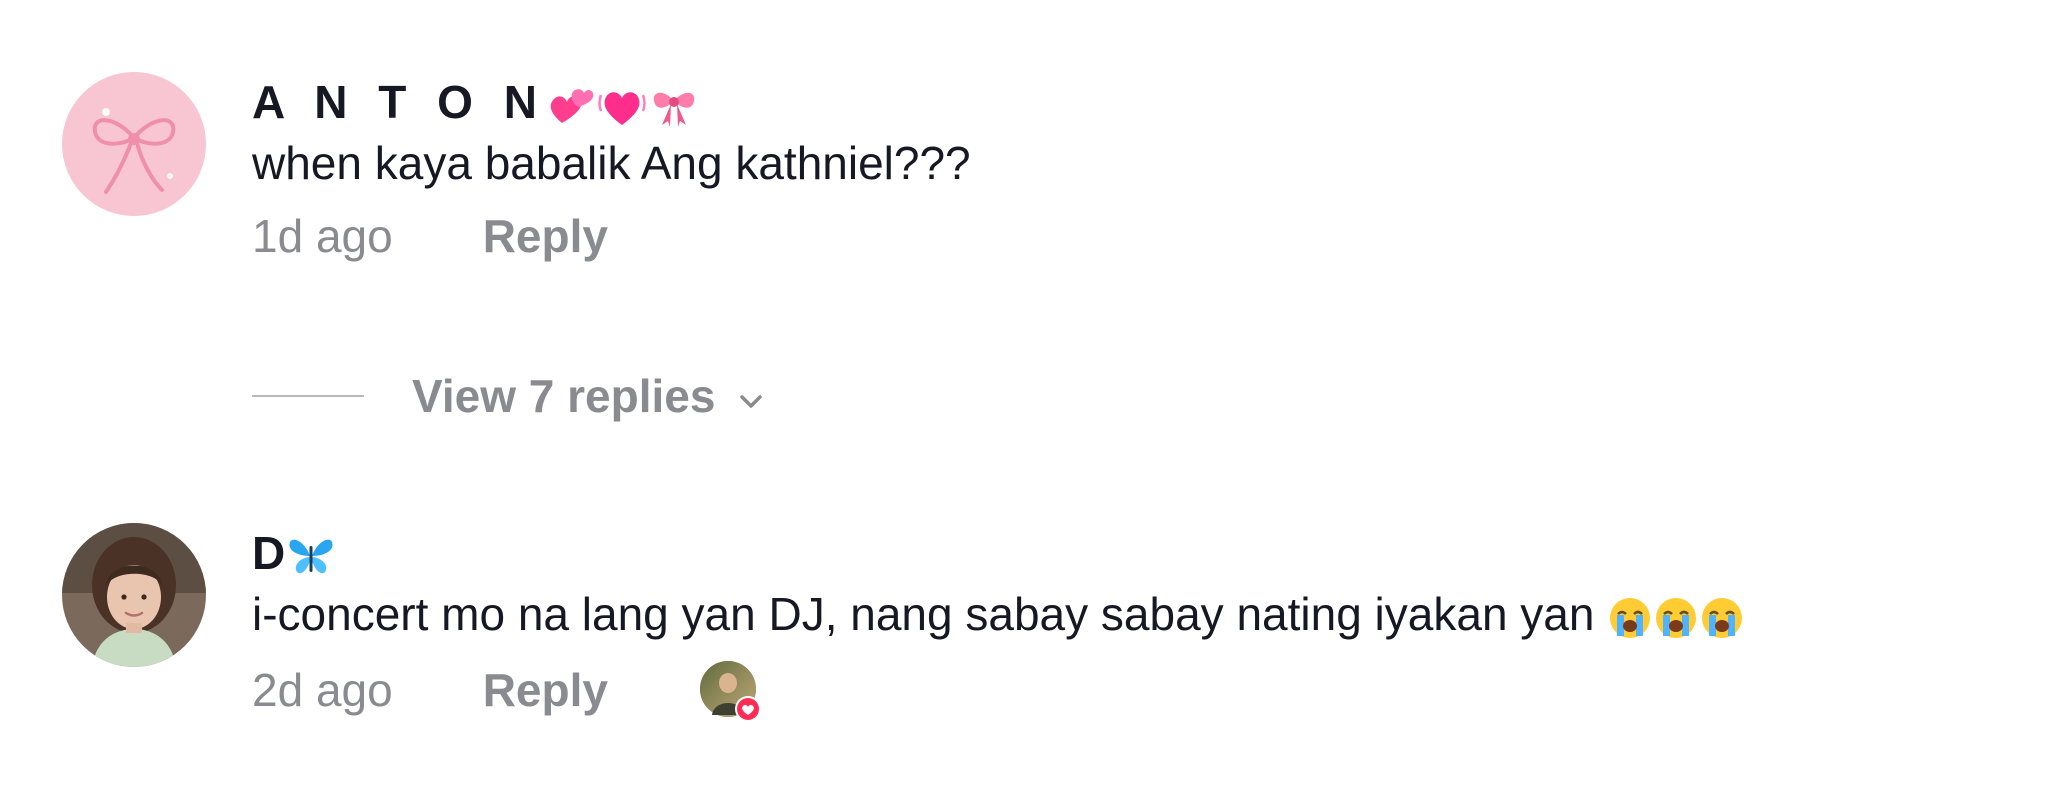 The image size is (2048, 800). What do you see at coordinates (1130, 690) in the screenshot?
I see `comment-meta: 2d ago Reply` at bounding box center [1130, 690].